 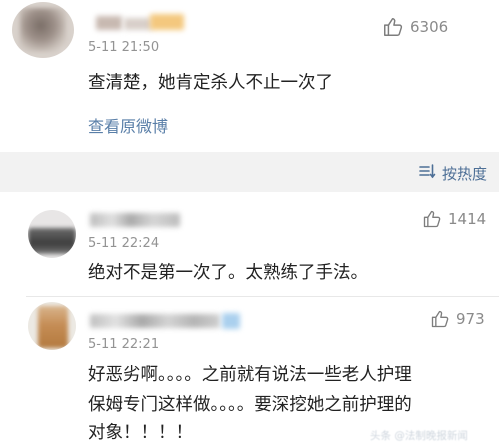 What do you see at coordinates (128, 125) in the screenshot?
I see `view-original-link: 查看原微博` at bounding box center [128, 125].